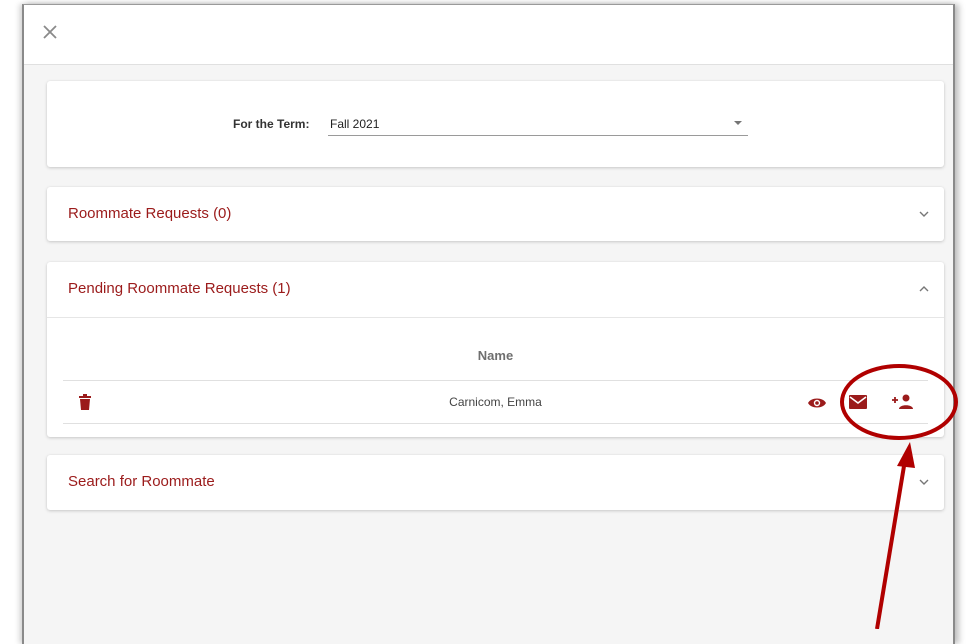 The height and width of the screenshot is (644, 970). Describe the element at coordinates (538, 122) in the screenshot. I see `term-select: Fall 2021` at that location.